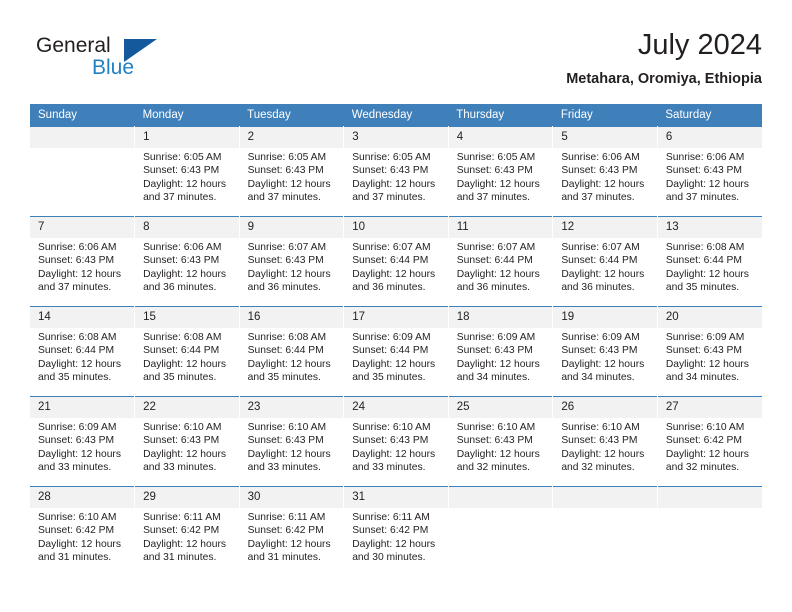 The image size is (792, 612). What do you see at coordinates (702, 468) in the screenshot?
I see `daylight-duration-line2: and 32 minutes.` at bounding box center [702, 468].